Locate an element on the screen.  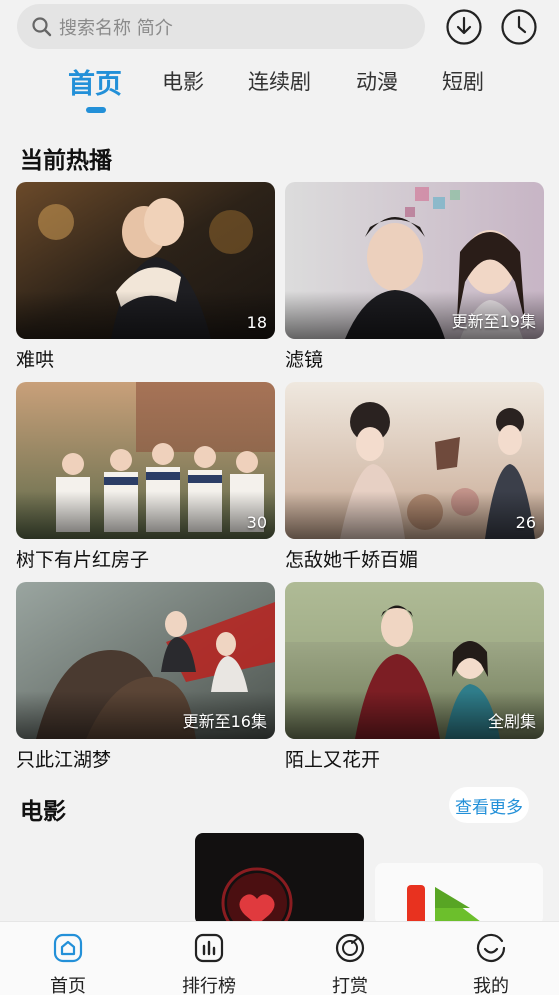
video-thumbnail: 更新至19集 is located at coordinates (414, 260).